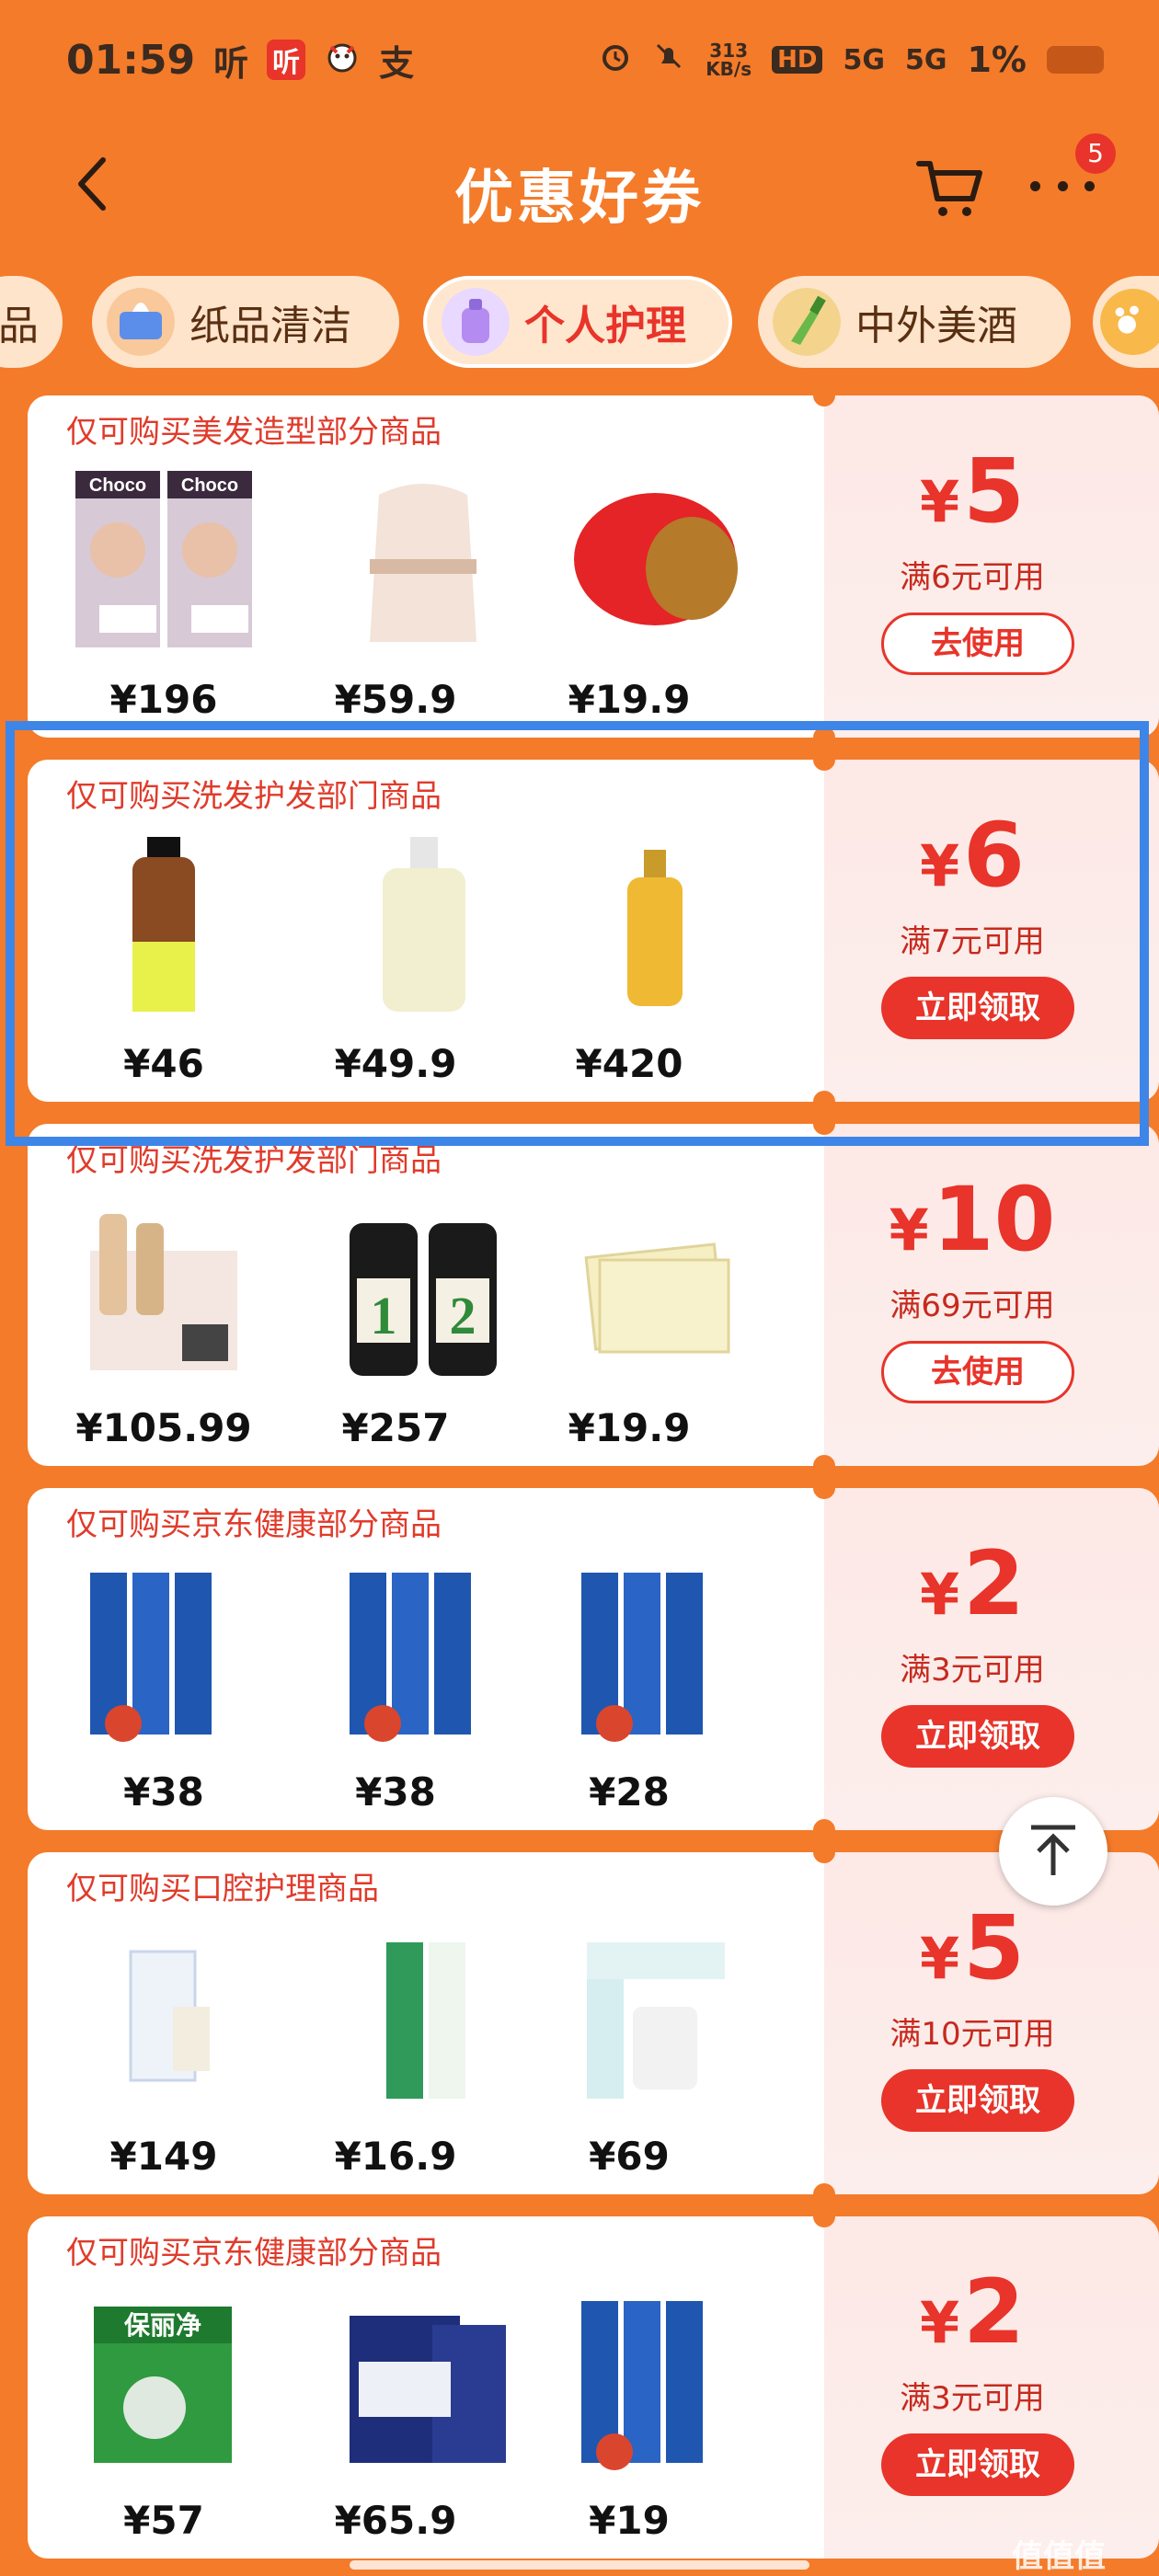 The height and width of the screenshot is (2576, 1159). I want to click on tab-next-partial, so click(1126, 322).